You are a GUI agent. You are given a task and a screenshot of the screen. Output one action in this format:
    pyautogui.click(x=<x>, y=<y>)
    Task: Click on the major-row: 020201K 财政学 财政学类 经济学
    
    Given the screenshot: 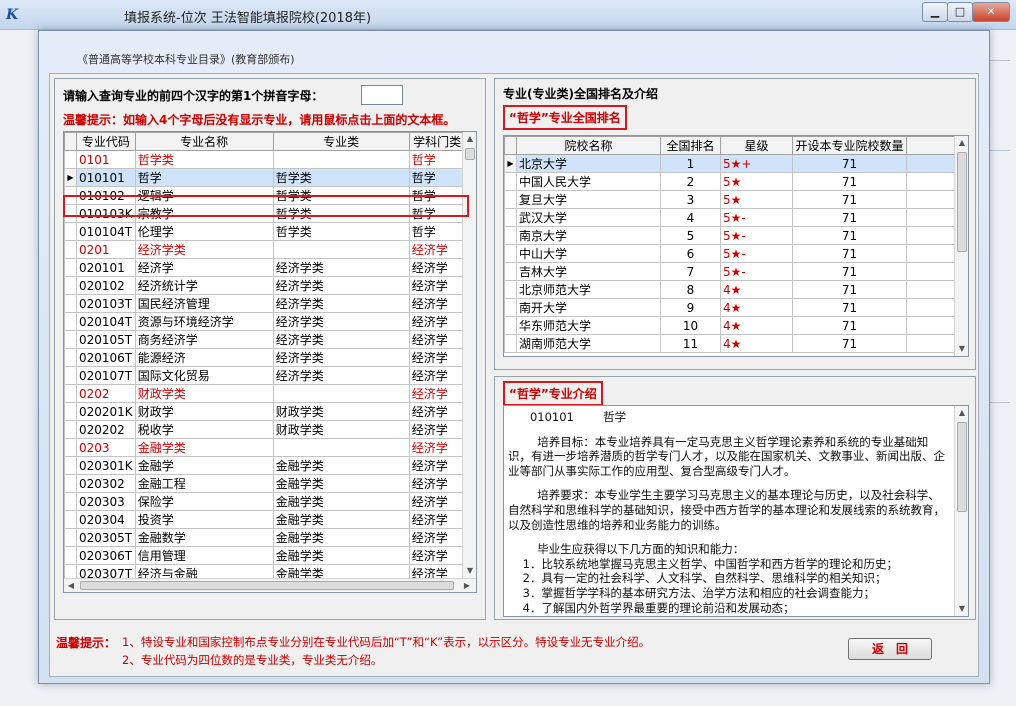 What is the action you would take?
    pyautogui.click(x=265, y=411)
    